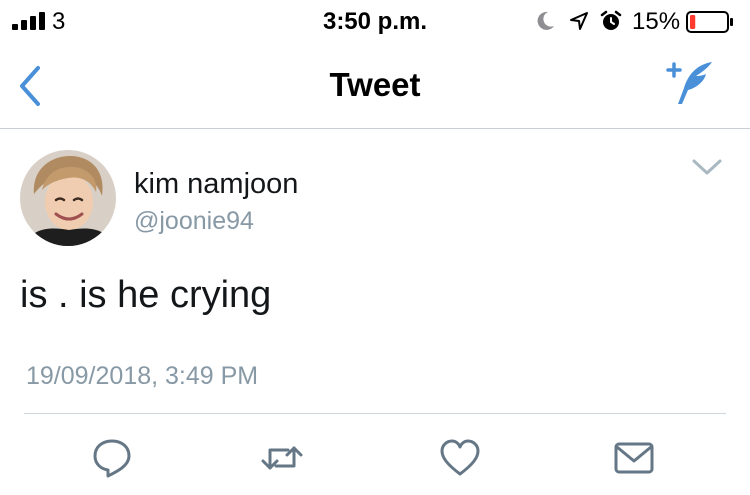 The image size is (750, 495). What do you see at coordinates (112, 458) in the screenshot?
I see `reply-bubble-icon` at bounding box center [112, 458].